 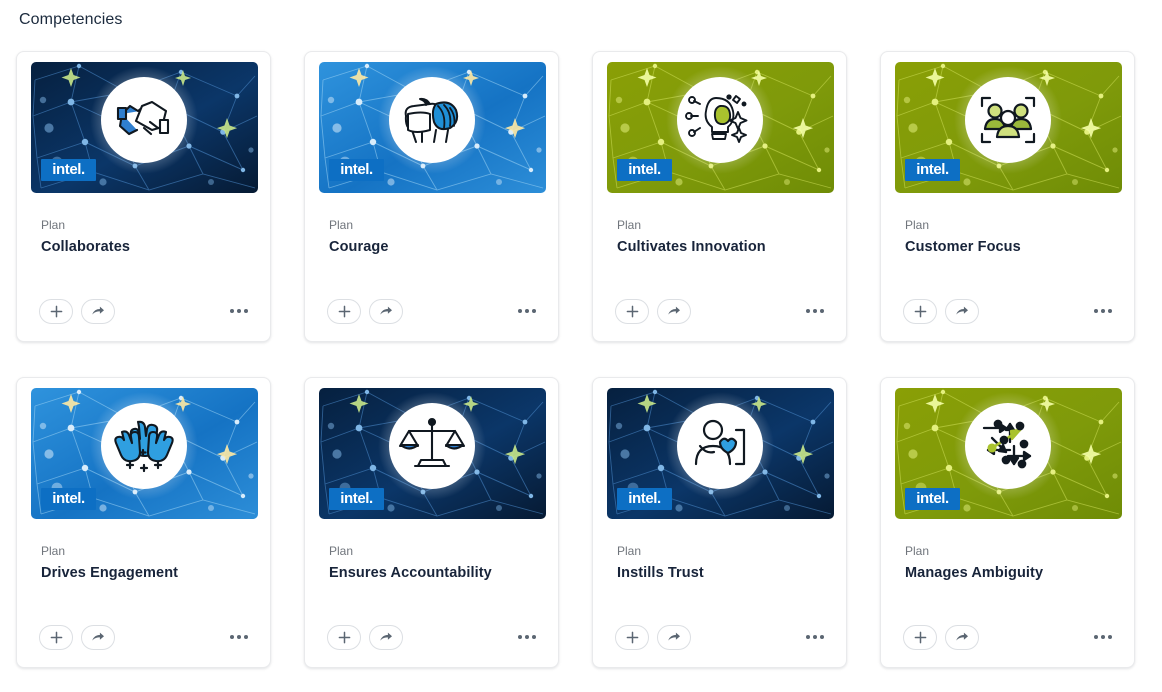 I want to click on card-title: Ensures Accountability, so click(x=410, y=573).